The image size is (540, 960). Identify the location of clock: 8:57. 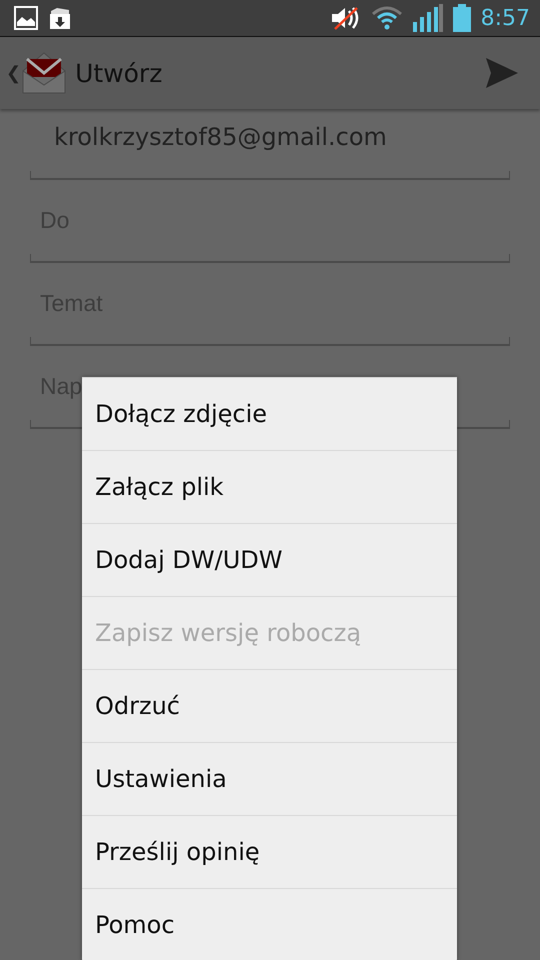
(505, 18).